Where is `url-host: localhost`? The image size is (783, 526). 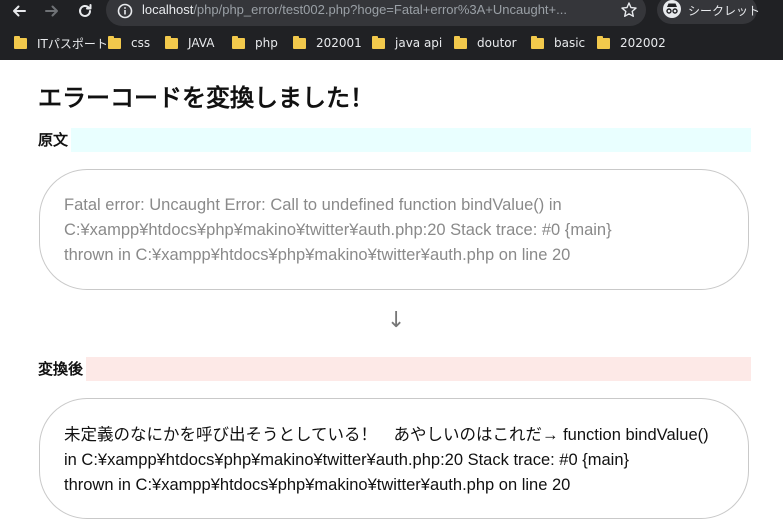
url-host: localhost is located at coordinates (168, 9).